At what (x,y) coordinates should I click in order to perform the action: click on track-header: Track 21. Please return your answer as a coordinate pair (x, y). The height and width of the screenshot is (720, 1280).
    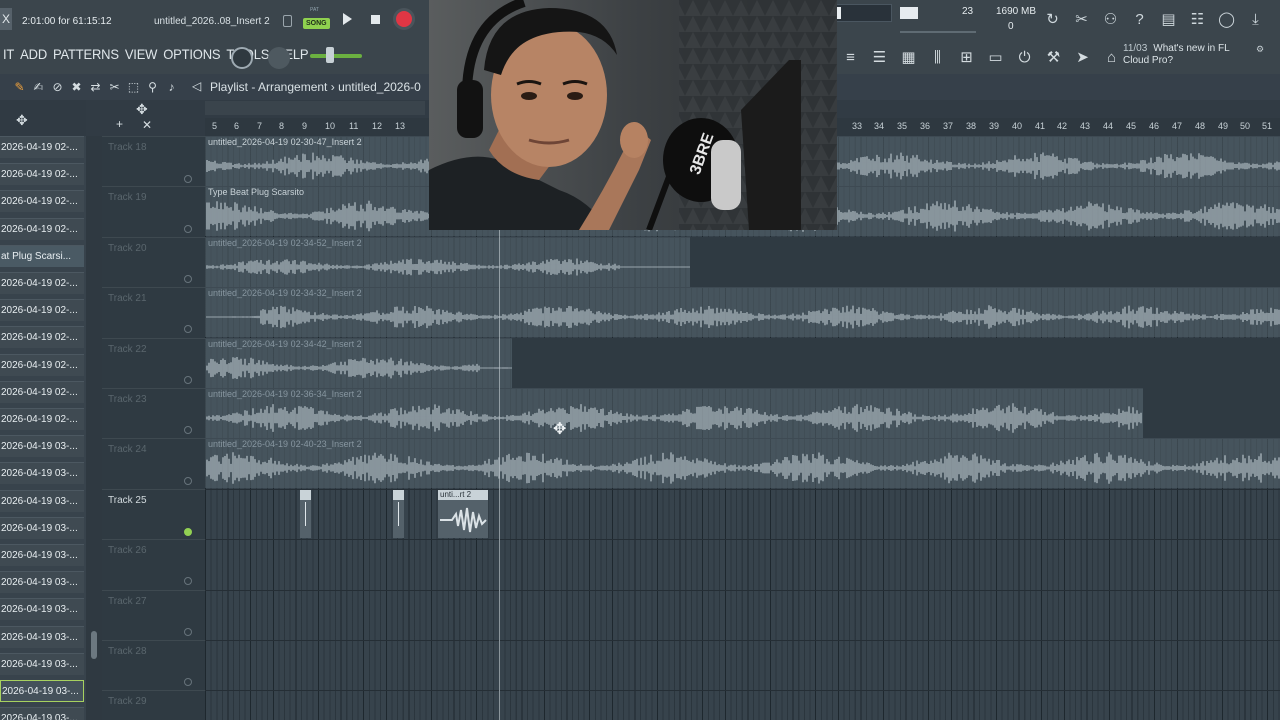
    Looking at the image, I should click on (153, 312).